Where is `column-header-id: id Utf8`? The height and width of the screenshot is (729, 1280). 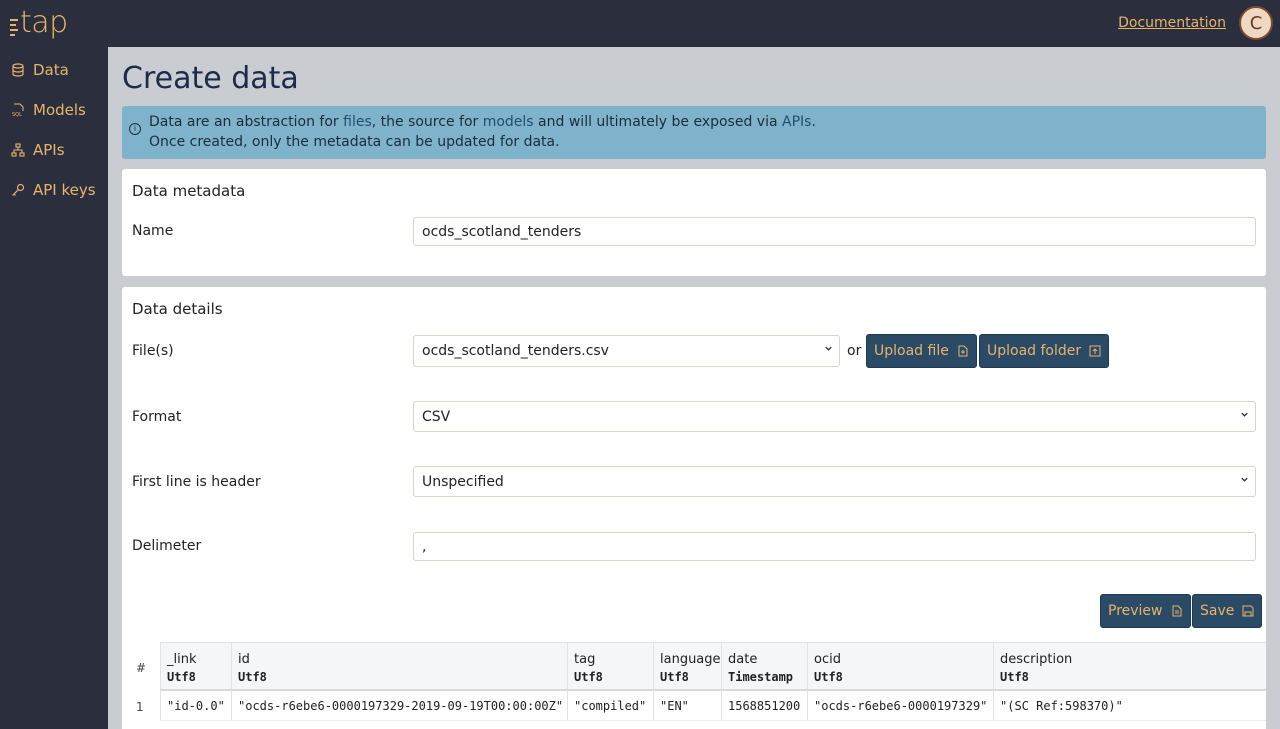
column-header-id: id Utf8 is located at coordinates (400, 666).